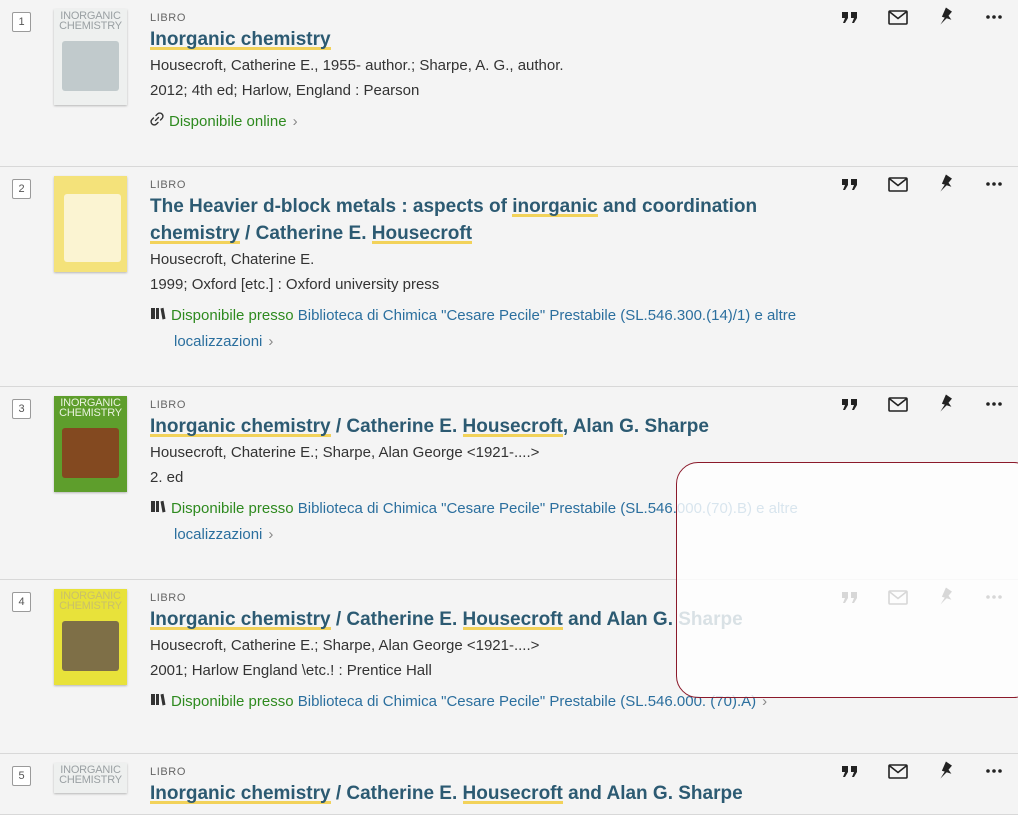 Image resolution: width=1018 pixels, height=815 pixels. What do you see at coordinates (529, 39) in the screenshot?
I see `result-title-link: Inorganic chemistry` at bounding box center [529, 39].